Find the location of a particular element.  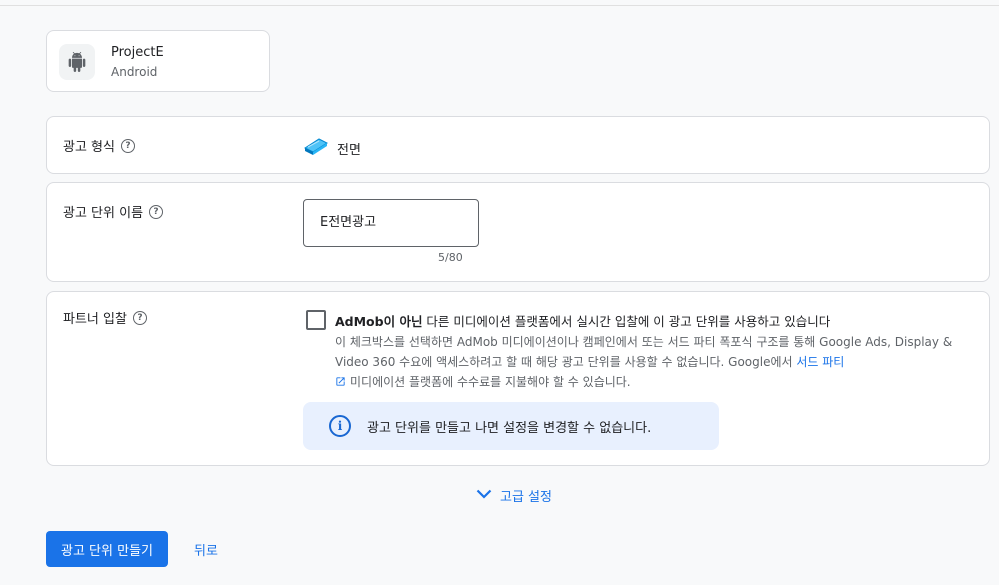

ad-unit-name-label-text: 광고 단위 이름 is located at coordinates (103, 213).